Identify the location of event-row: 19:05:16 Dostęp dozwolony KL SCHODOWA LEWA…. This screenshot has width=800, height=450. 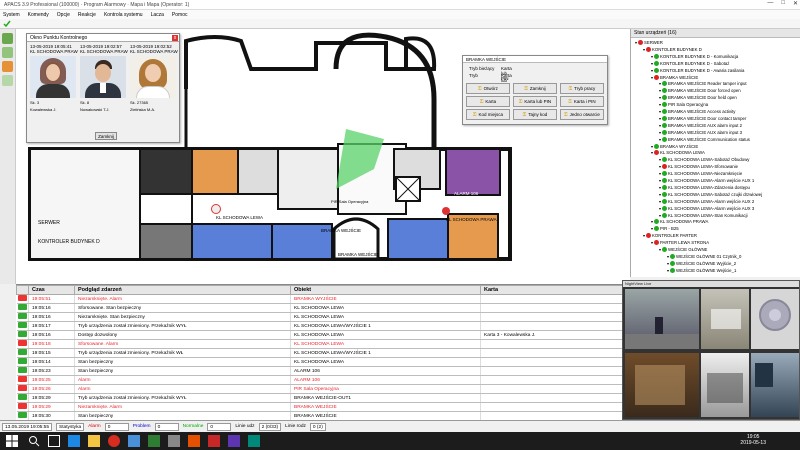
(319, 335).